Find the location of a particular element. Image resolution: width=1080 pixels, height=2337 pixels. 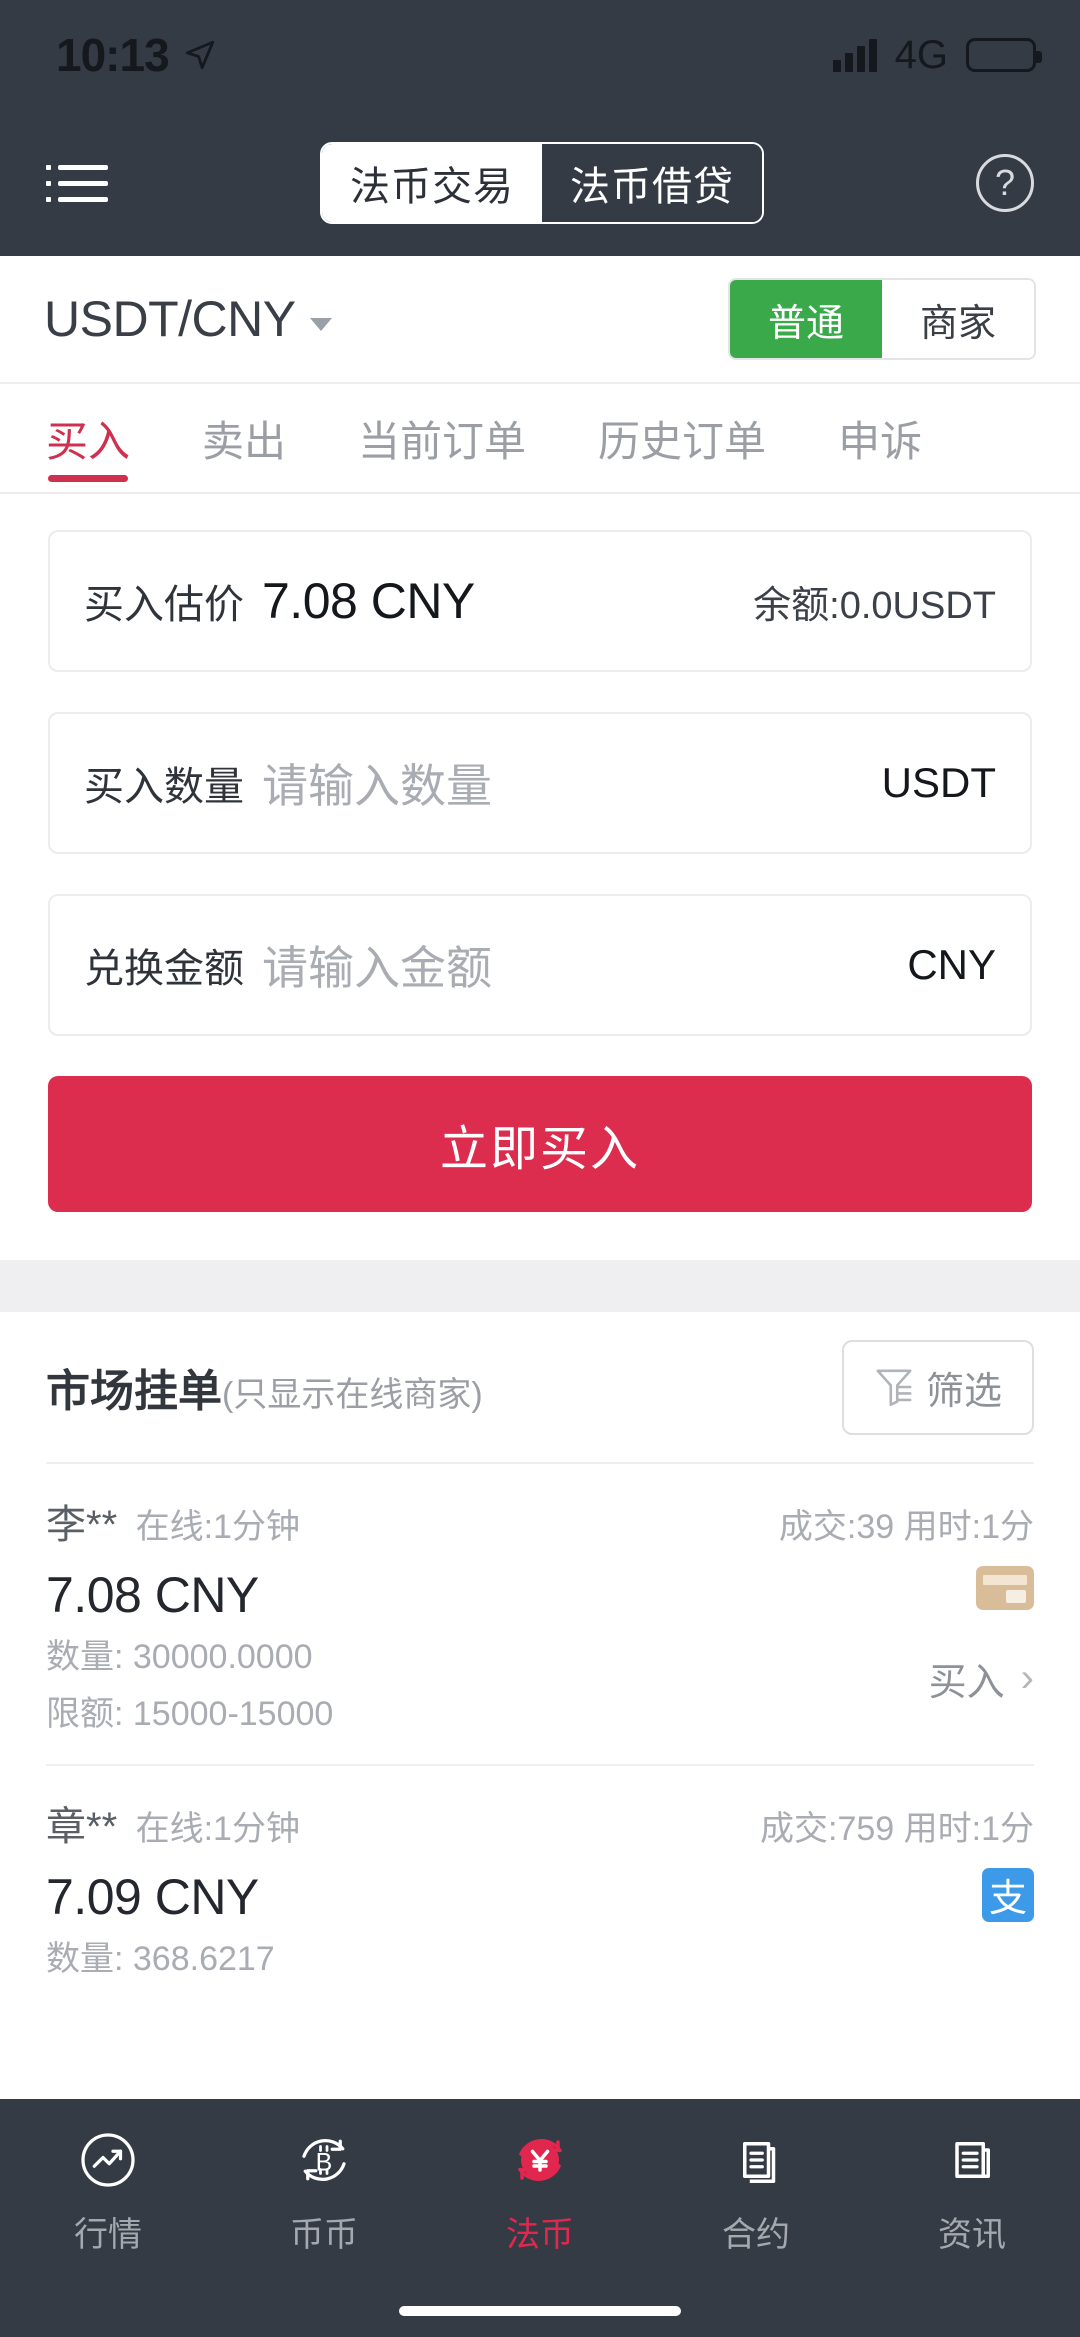

tab-current-orders: 当前订单 is located at coordinates (442, 438).